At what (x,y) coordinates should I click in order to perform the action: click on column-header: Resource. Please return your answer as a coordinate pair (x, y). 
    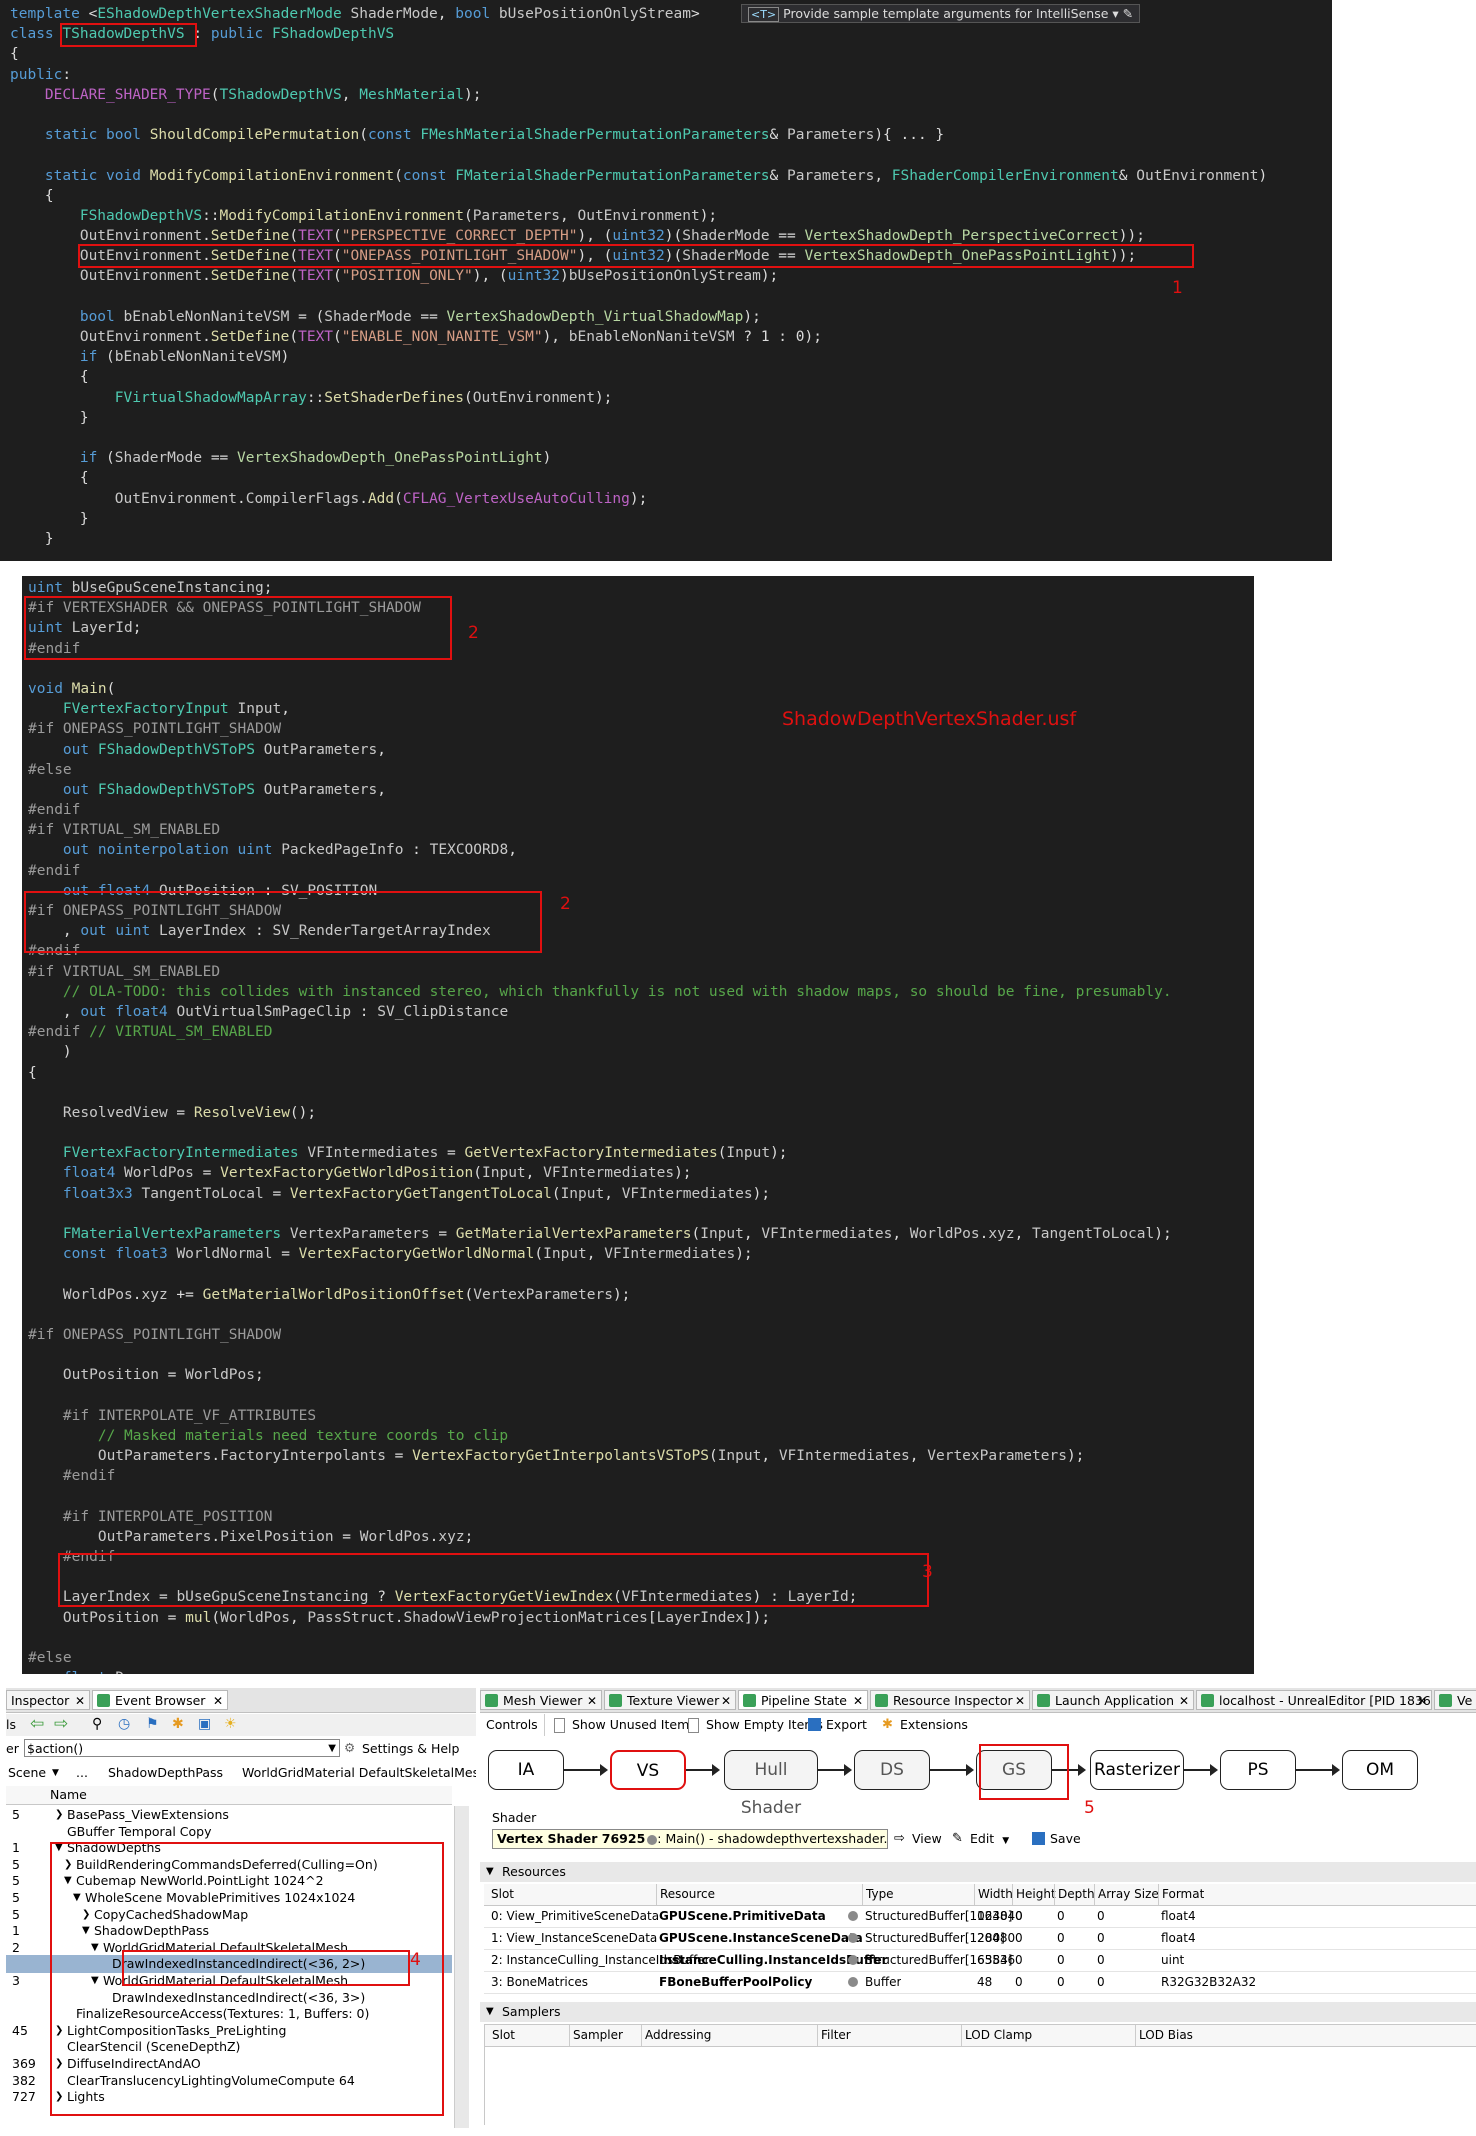
    Looking at the image, I should click on (685, 1894).